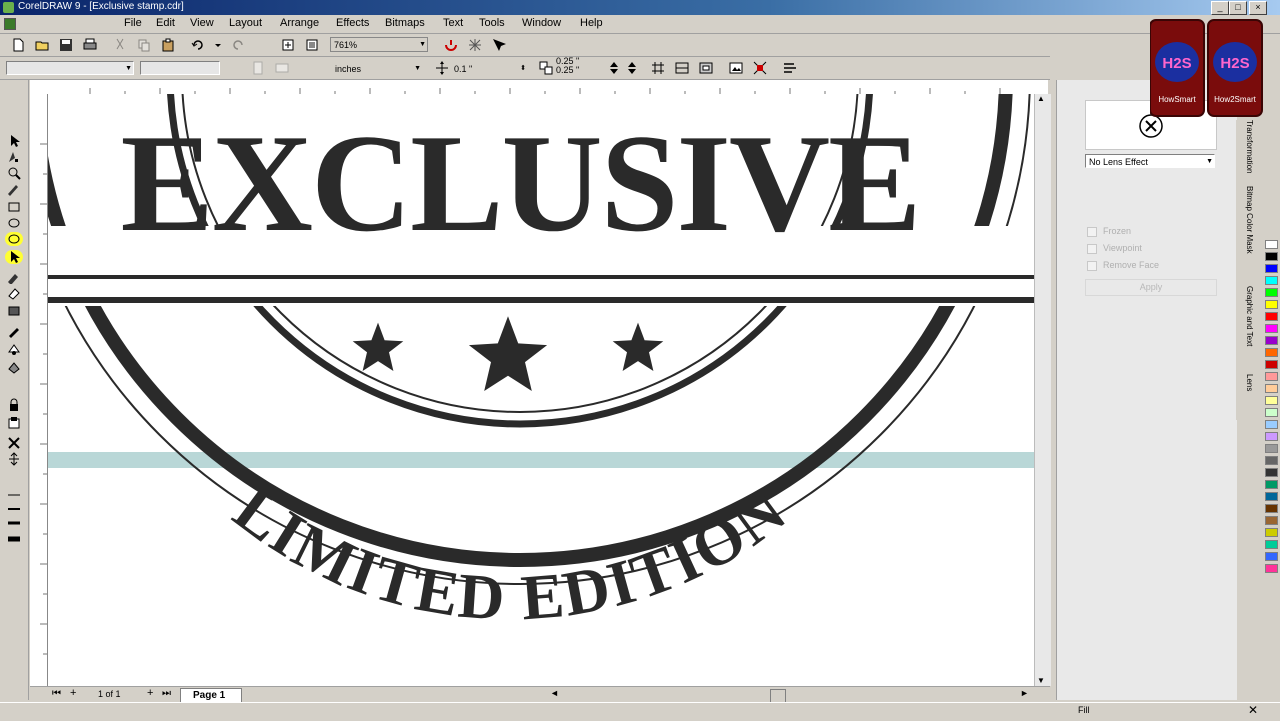 Image resolution: width=1280 pixels, height=721 pixels. What do you see at coordinates (453, 23) in the screenshot?
I see `menu-text: Text` at bounding box center [453, 23].